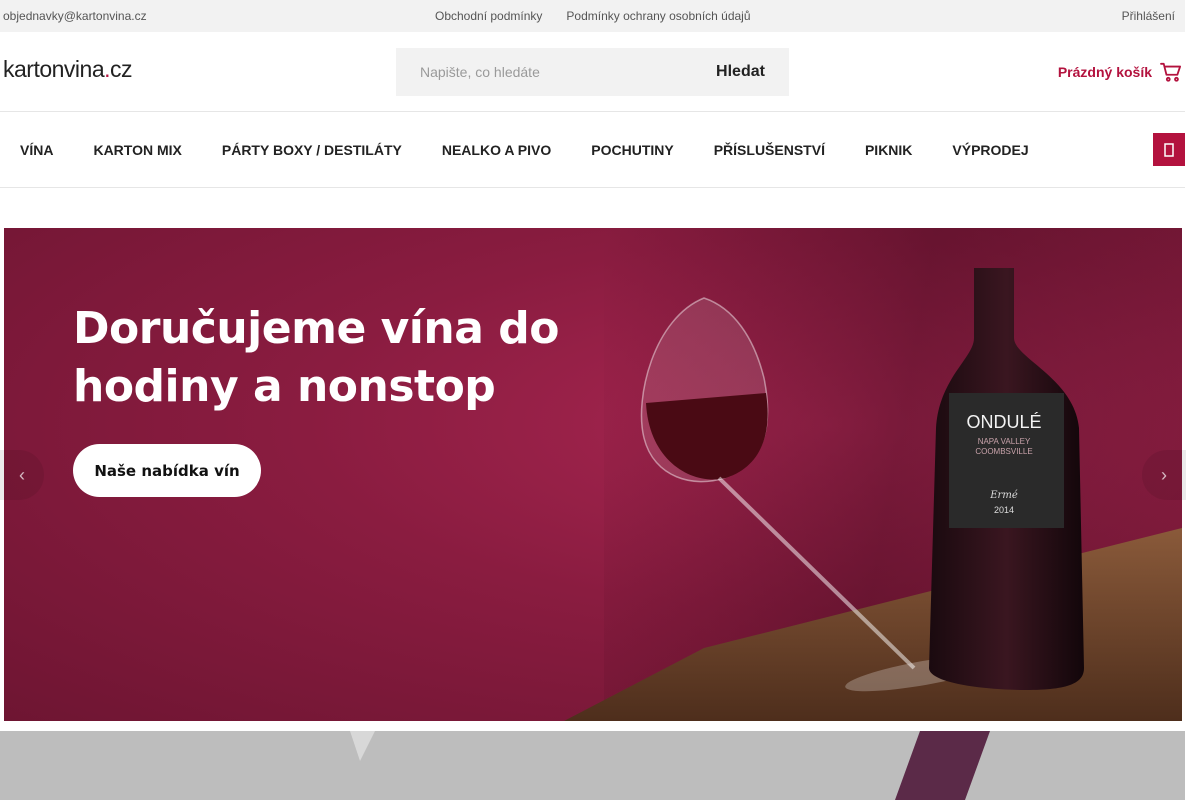  What do you see at coordinates (873, 624) in the screenshot?
I see `wooden-table` at bounding box center [873, 624].